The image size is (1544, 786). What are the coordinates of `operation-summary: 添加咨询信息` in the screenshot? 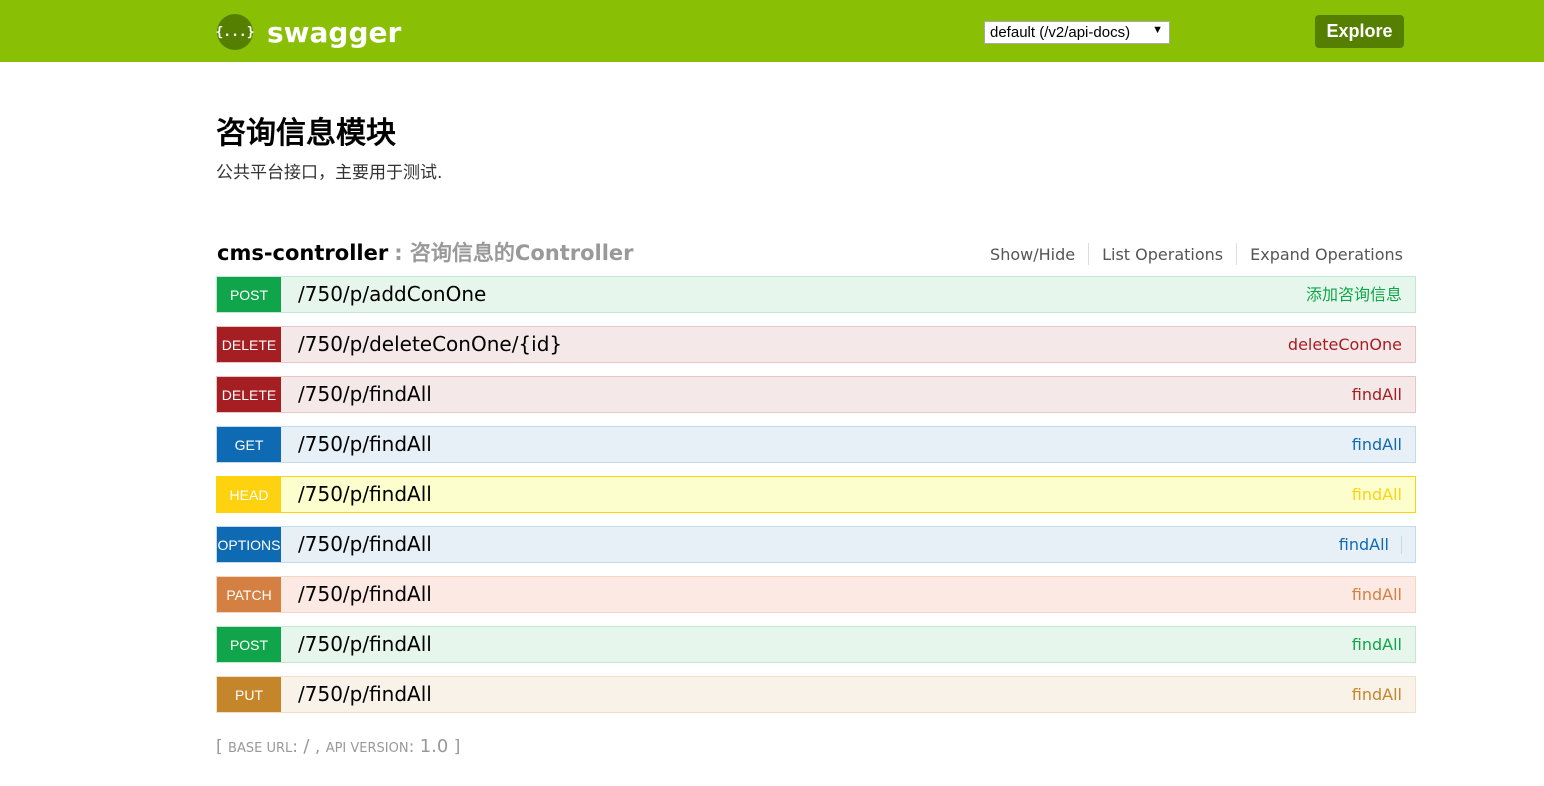 It's located at (1354, 294).